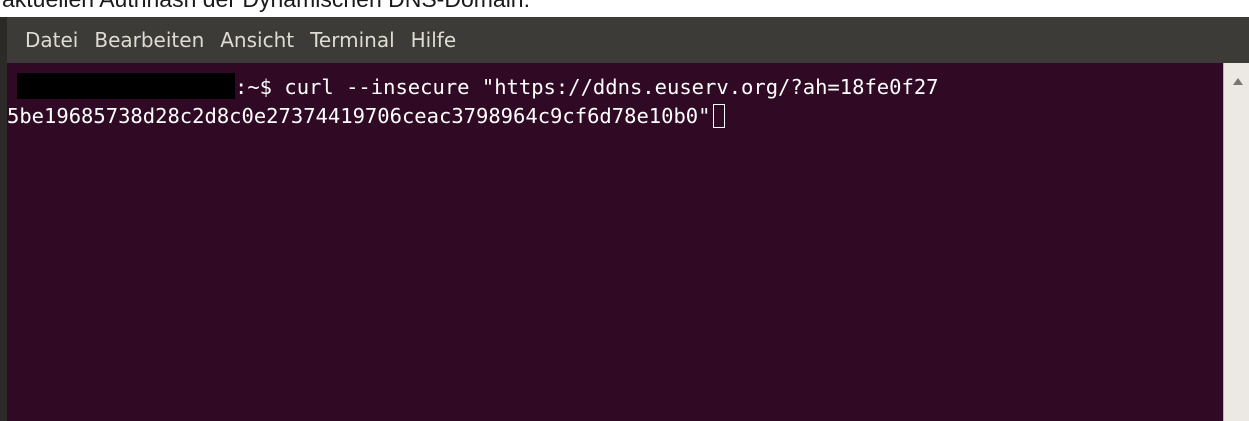 Image resolution: width=1249 pixels, height=421 pixels. What do you see at coordinates (3, 219) in the screenshot?
I see `window-left-edge` at bounding box center [3, 219].